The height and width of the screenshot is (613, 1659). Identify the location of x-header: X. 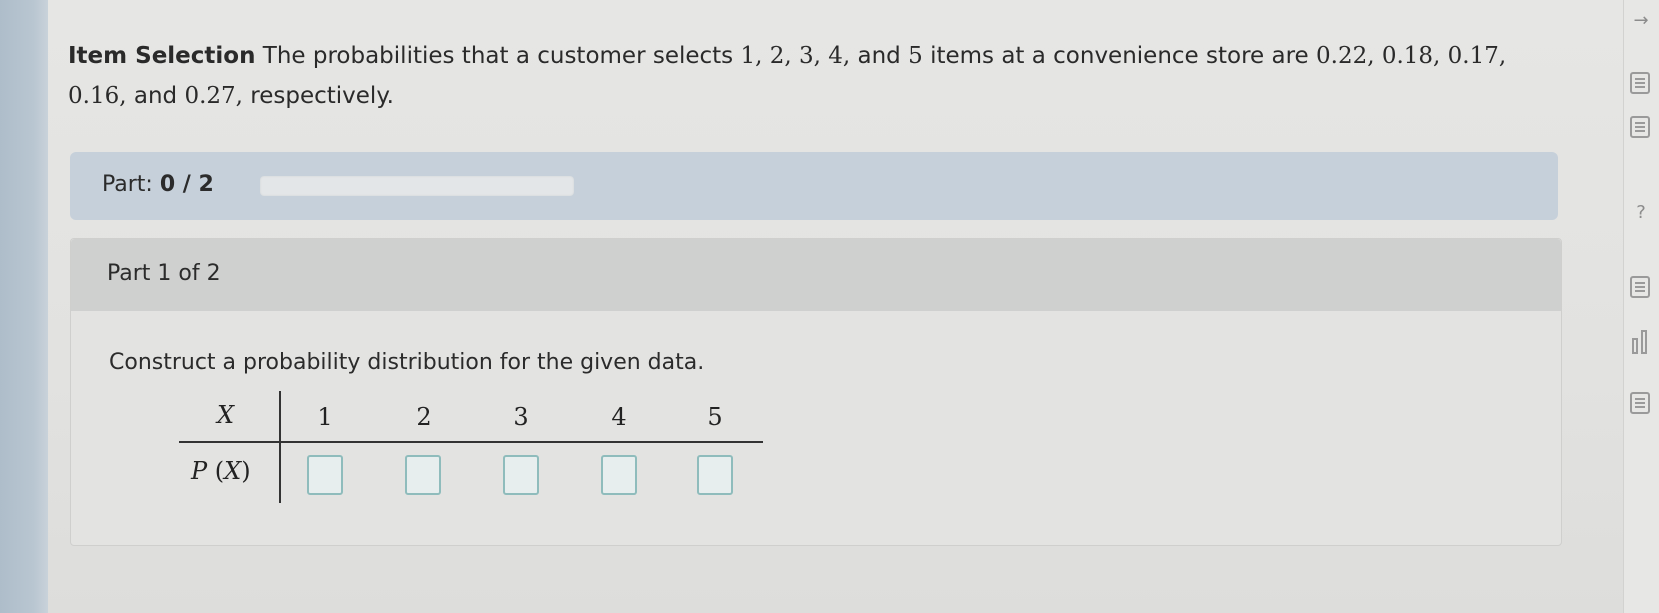
(226, 415).